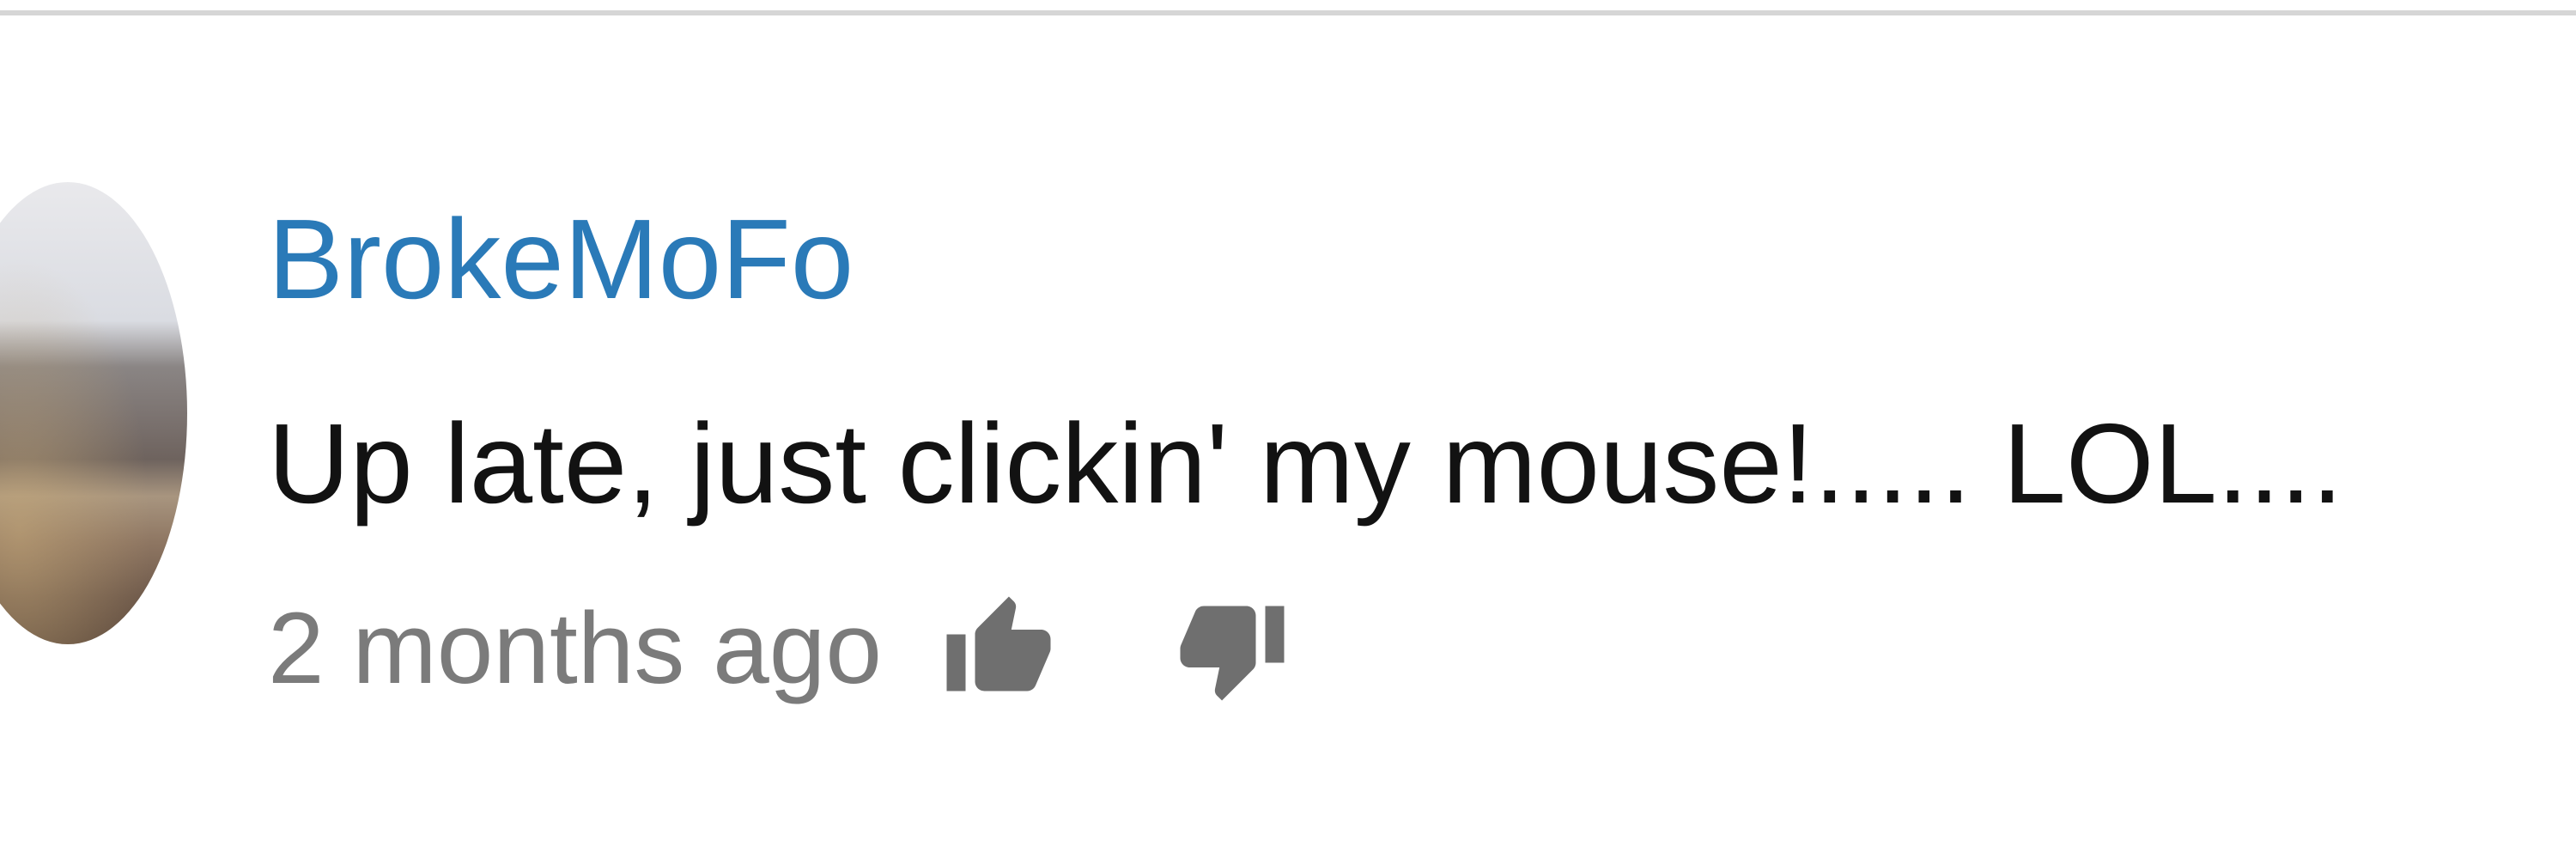  What do you see at coordinates (576, 648) in the screenshot?
I see `comment-timestamp: 2 months ago` at bounding box center [576, 648].